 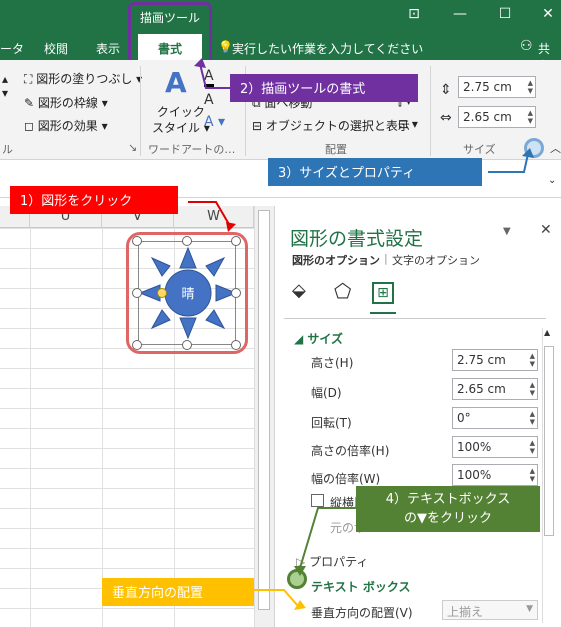 What do you see at coordinates (299, 290) in the screenshot?
I see `fill-line-icon: ⬙` at bounding box center [299, 290].